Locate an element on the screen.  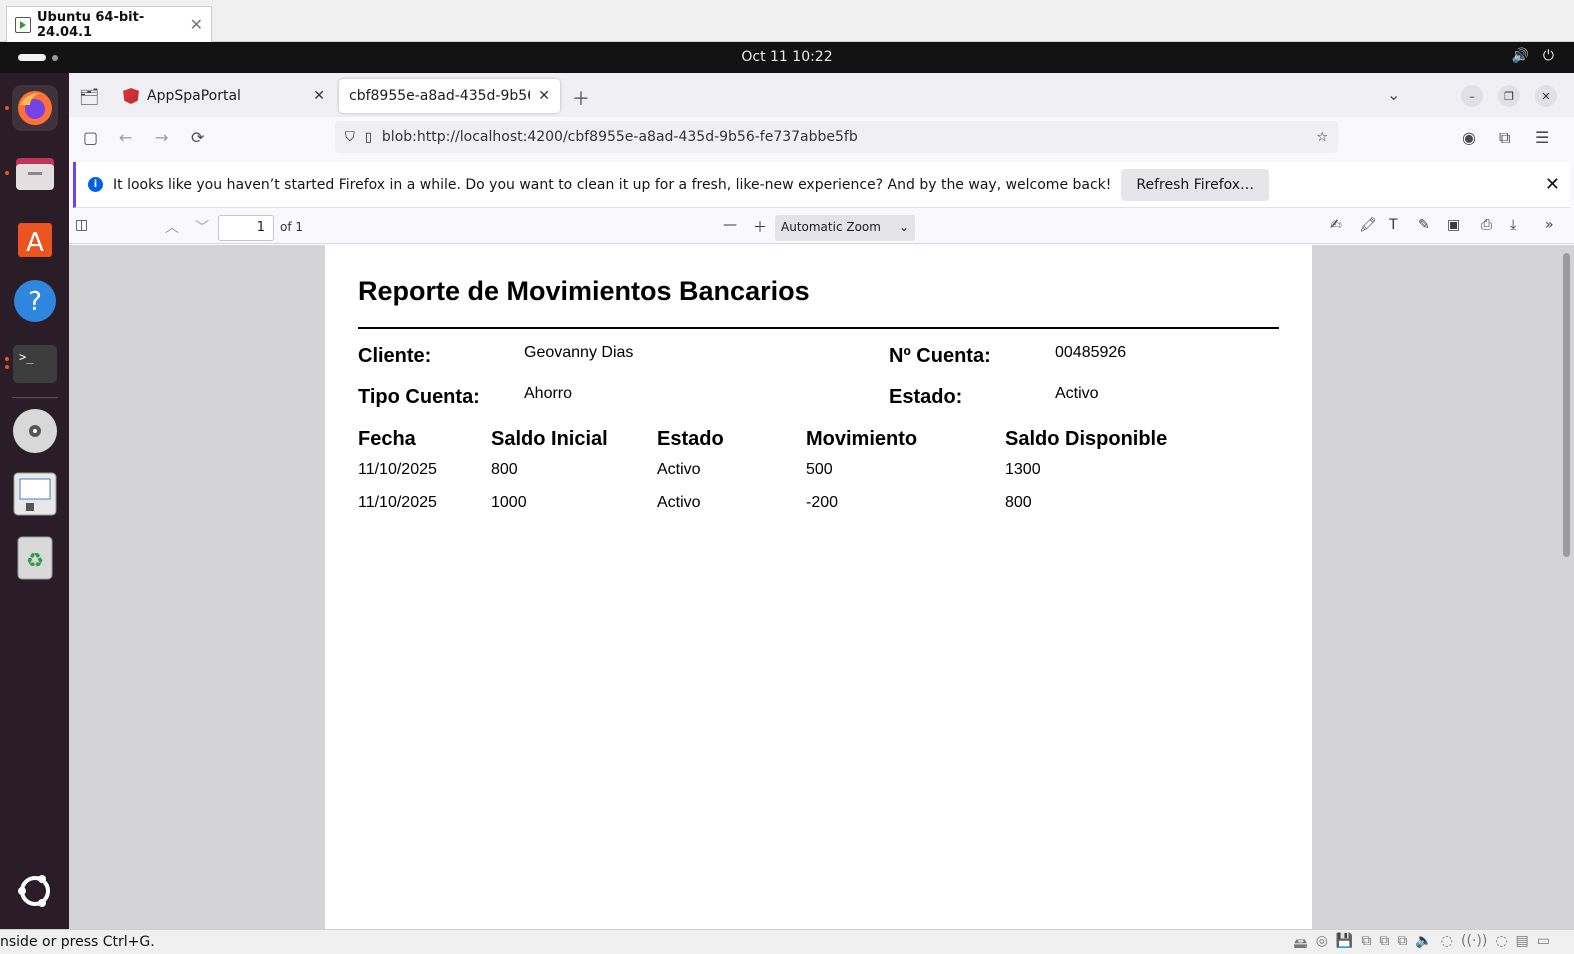
reload-icon: ⟳ is located at coordinates (197, 137).